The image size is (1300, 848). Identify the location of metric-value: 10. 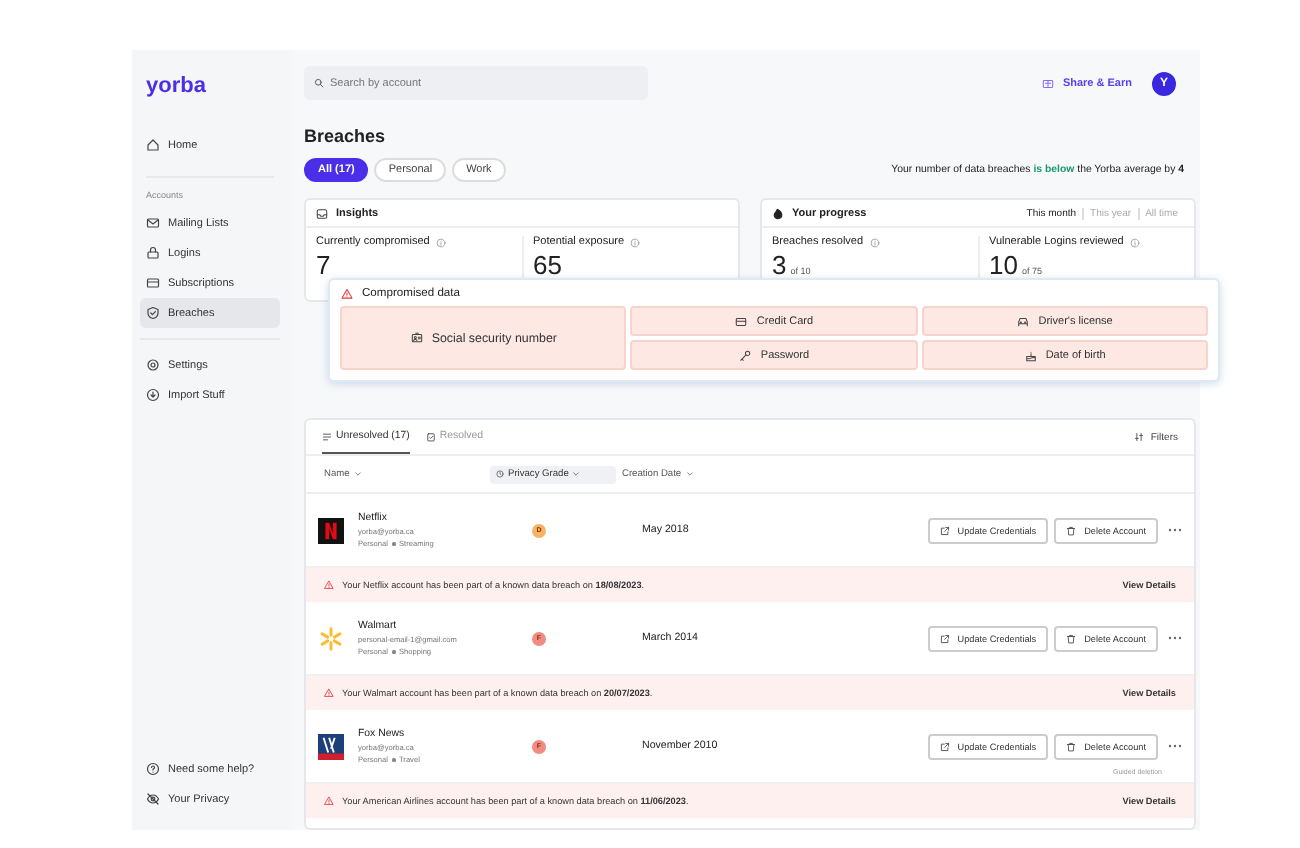
(1003, 265).